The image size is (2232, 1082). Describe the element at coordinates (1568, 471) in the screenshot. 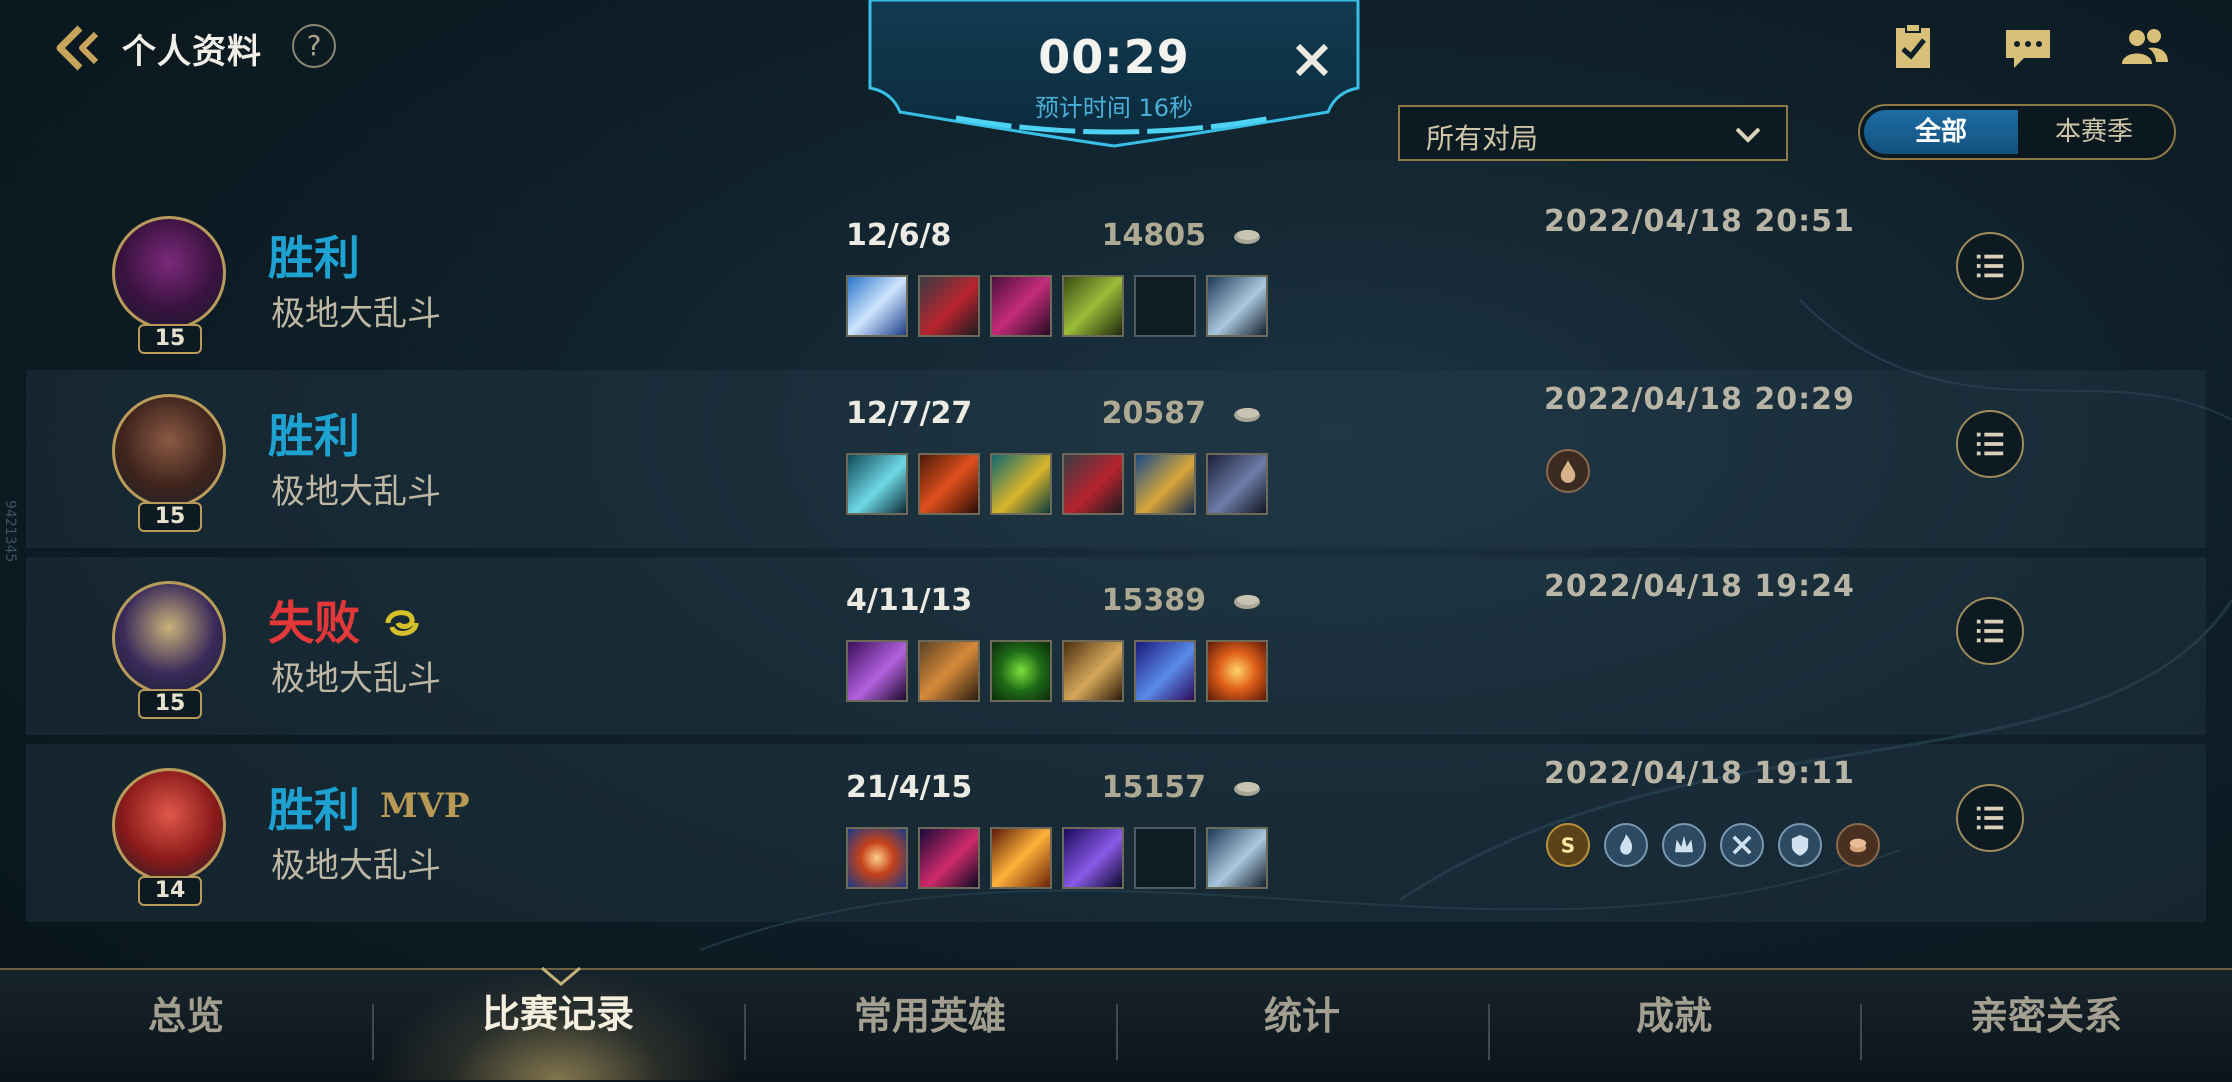

I see `bronze-drop-medal-icon` at that location.